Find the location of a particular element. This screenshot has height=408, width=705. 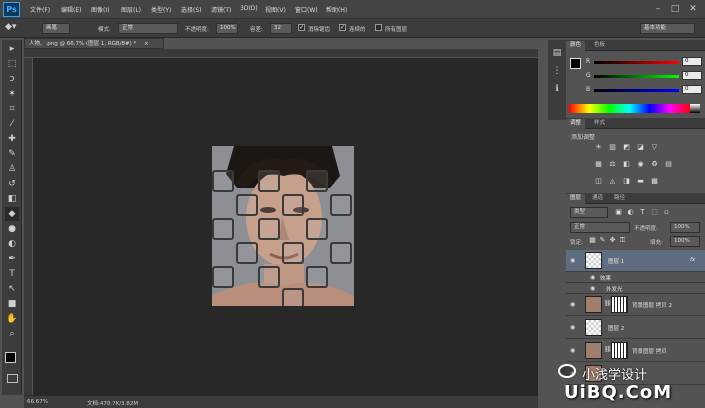

vibrance-icon: ▽ is located at coordinates (654, 147).